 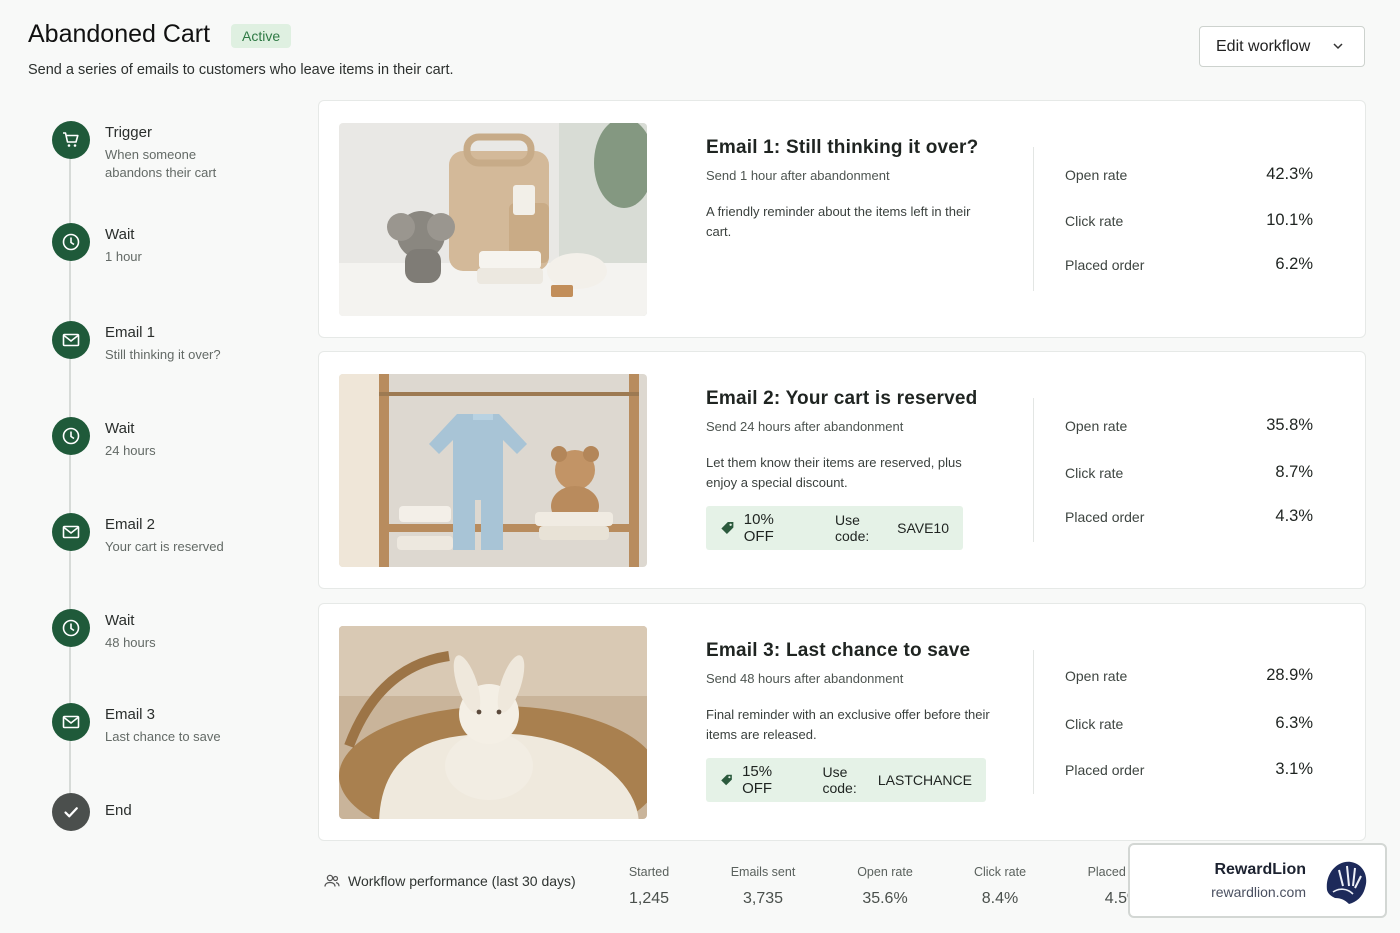 What do you see at coordinates (924, 780) in the screenshot?
I see `offer-code: LASTCHANCE` at bounding box center [924, 780].